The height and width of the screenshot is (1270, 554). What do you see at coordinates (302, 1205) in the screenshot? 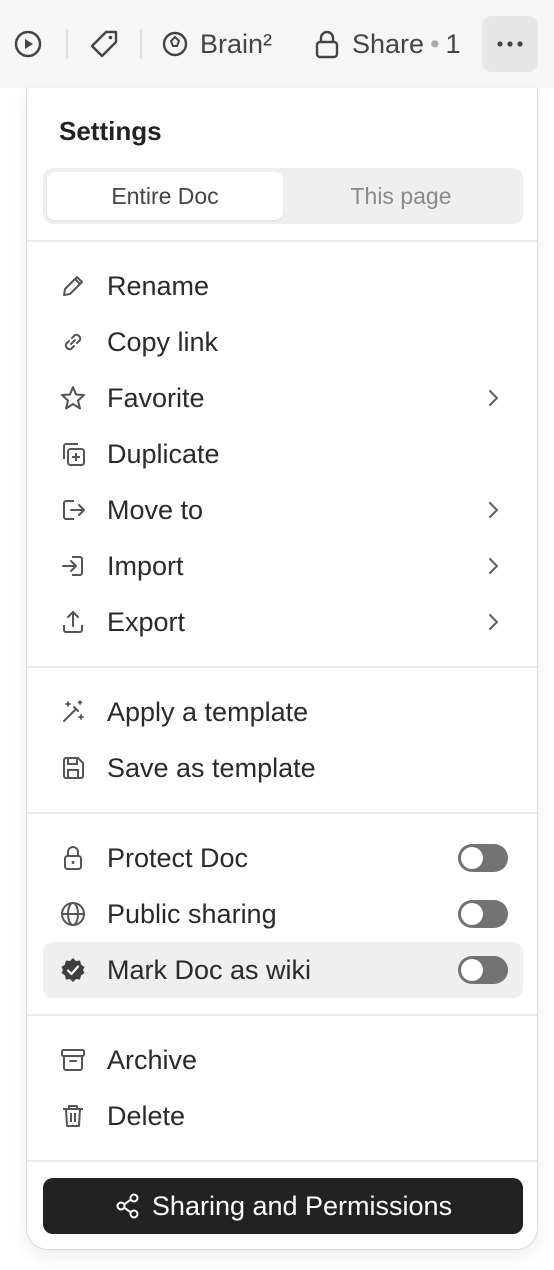
I see `sharing-permissions-label: Sharing and Permissions` at bounding box center [302, 1205].